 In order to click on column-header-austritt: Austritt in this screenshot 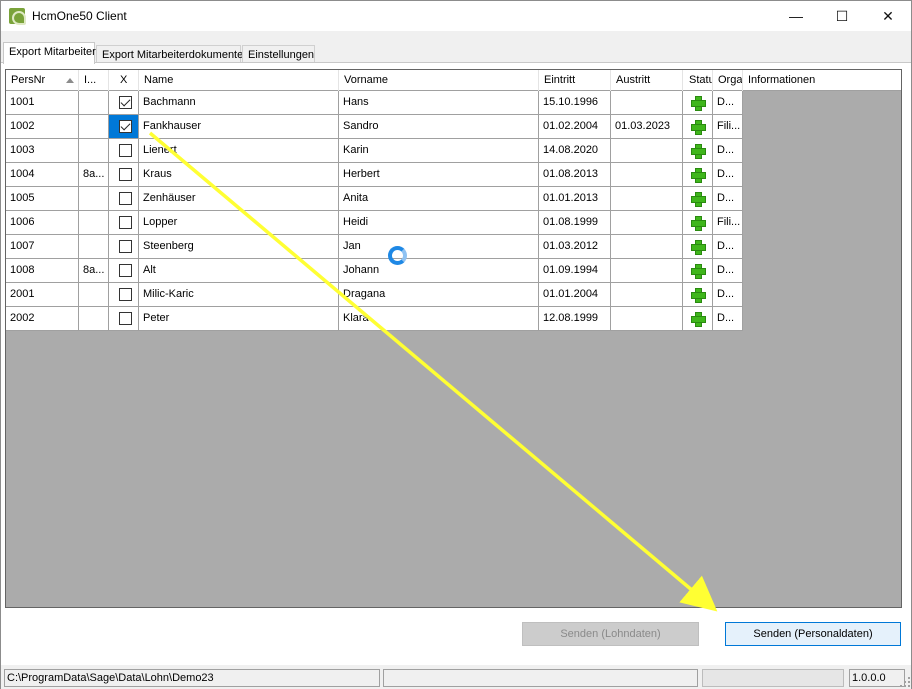, I will do `click(647, 80)`.